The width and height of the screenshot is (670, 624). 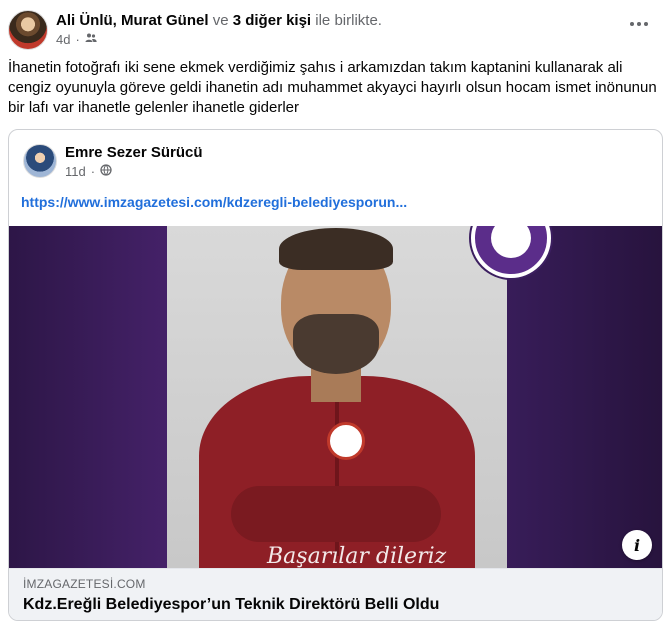 I want to click on link-domain: İMZAGAZETESİ.COM, so click(x=84, y=584).